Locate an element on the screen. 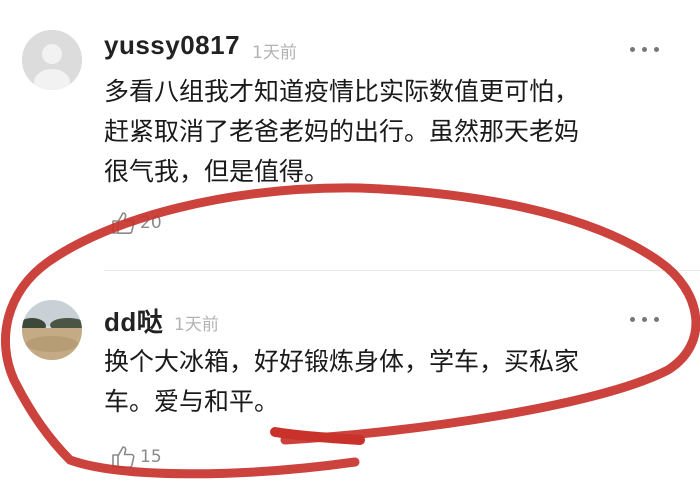 The height and width of the screenshot is (500, 700). comment-username: dd哒 is located at coordinates (133, 320).